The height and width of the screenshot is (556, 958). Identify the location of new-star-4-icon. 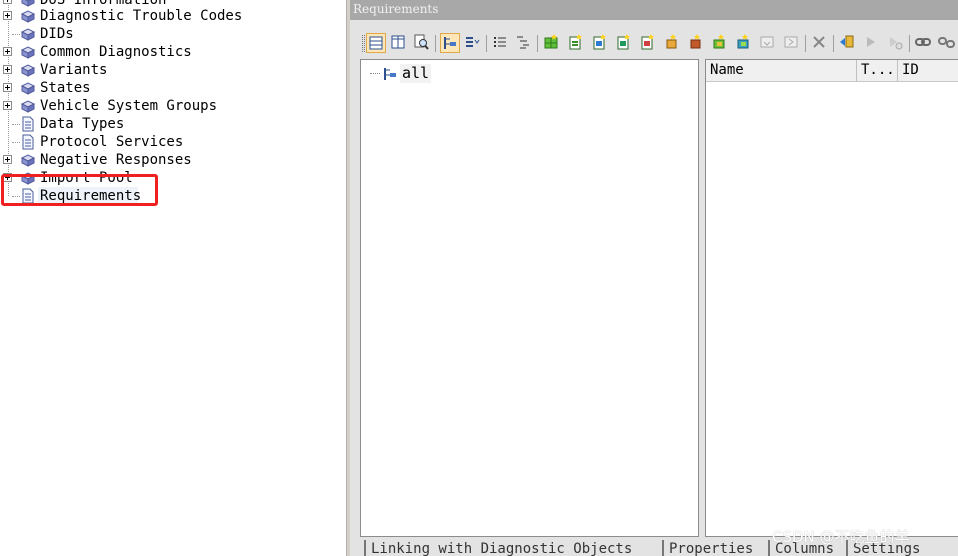
(744, 43).